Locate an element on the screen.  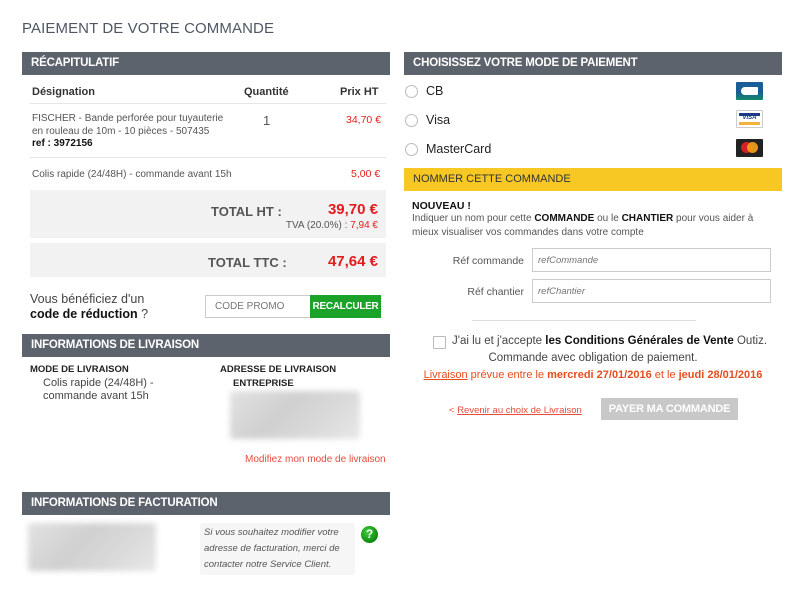
radio-cb is located at coordinates (411, 91).